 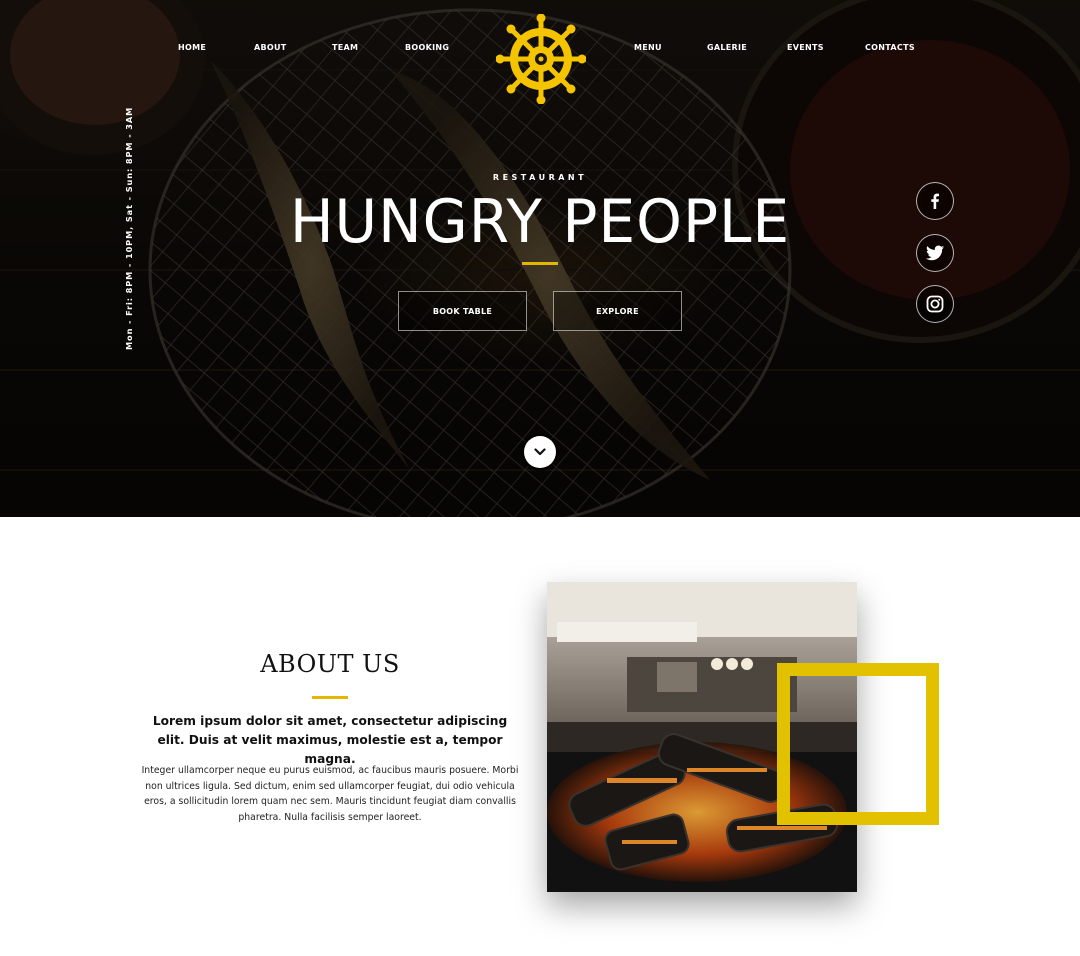 I want to click on chevron-down-icon, so click(x=540, y=452).